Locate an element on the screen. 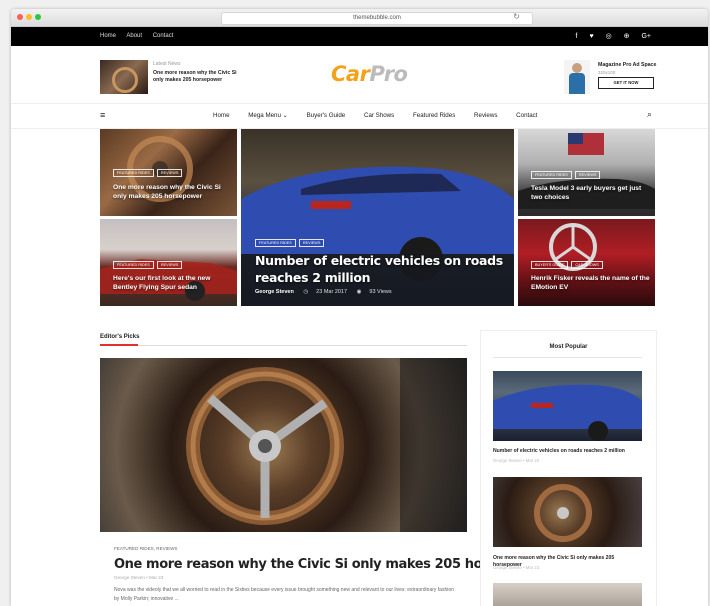 This screenshot has width=710, height=606. top-nav-home: Home is located at coordinates (108, 36).